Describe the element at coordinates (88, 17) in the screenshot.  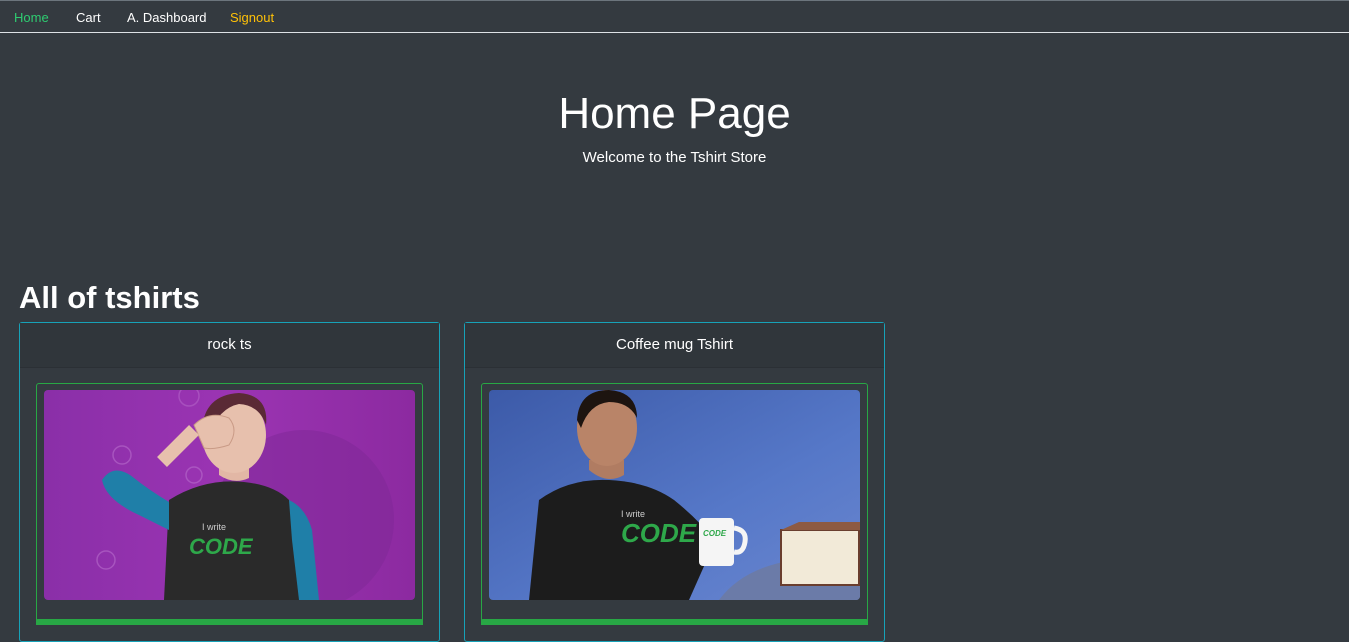
I see `nav-cart-link: Cart` at that location.